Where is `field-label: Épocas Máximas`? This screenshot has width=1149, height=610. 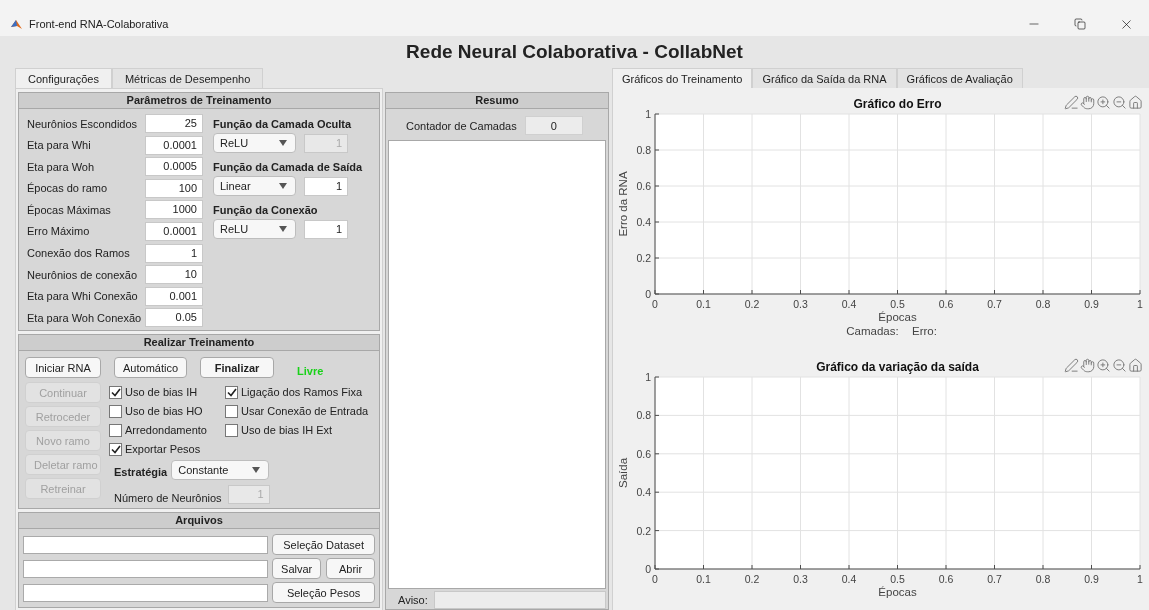
field-label: Épocas Máximas is located at coordinates (69, 209).